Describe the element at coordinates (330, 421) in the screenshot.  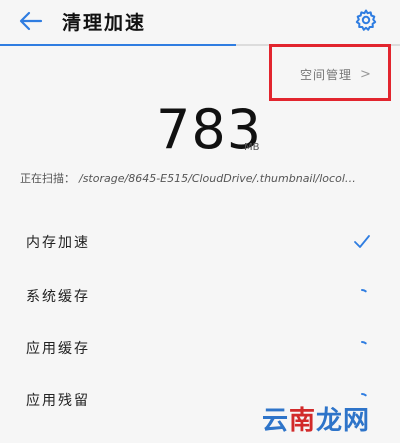
I see `watermark-char: 龙` at that location.